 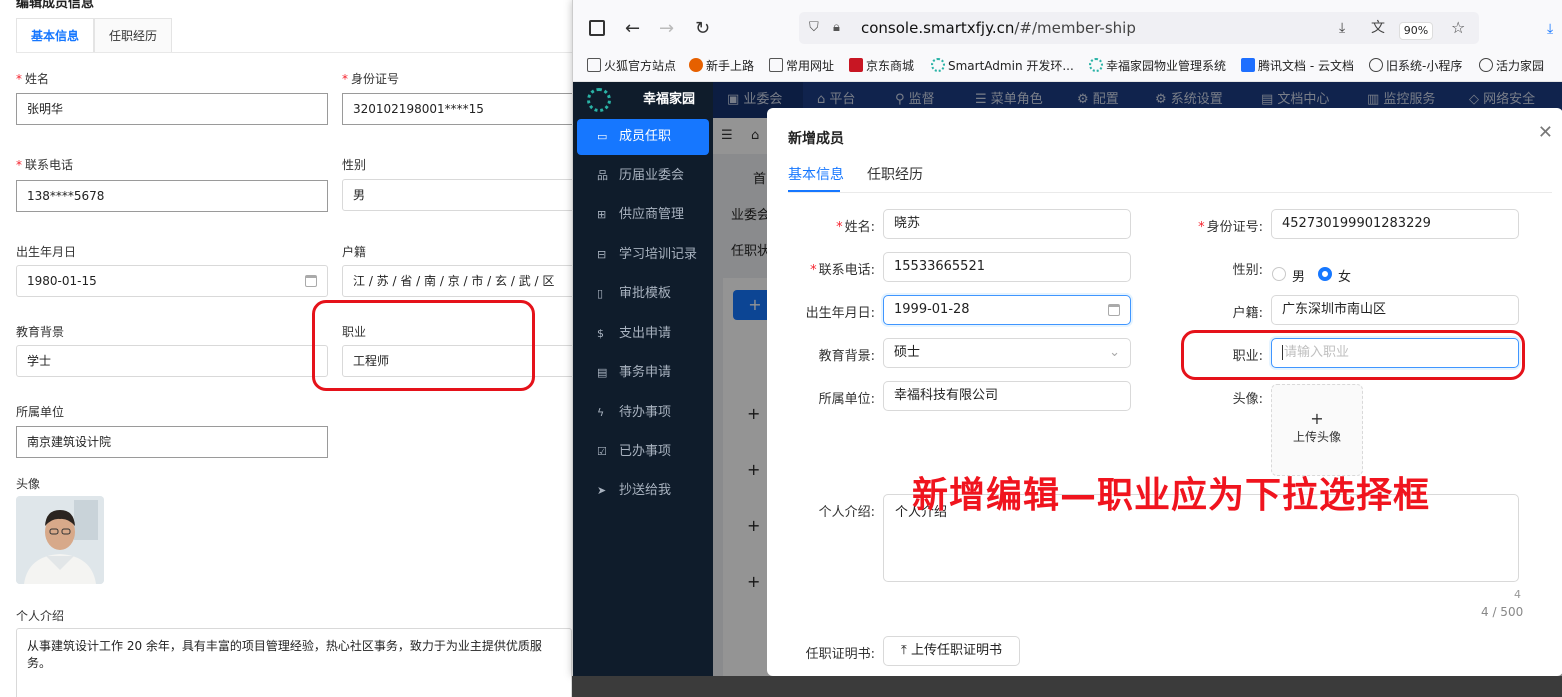 What do you see at coordinates (1007, 353) in the screenshot?
I see `modal-education-select: 硕士 ⌄` at bounding box center [1007, 353].